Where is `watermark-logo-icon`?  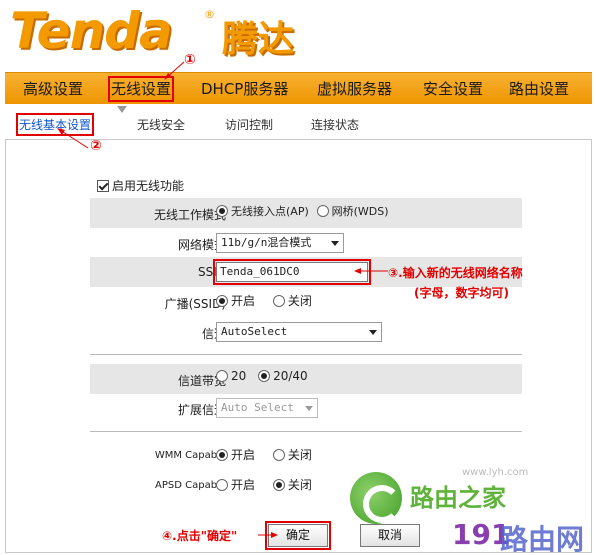 watermark-logo-icon is located at coordinates (376, 498).